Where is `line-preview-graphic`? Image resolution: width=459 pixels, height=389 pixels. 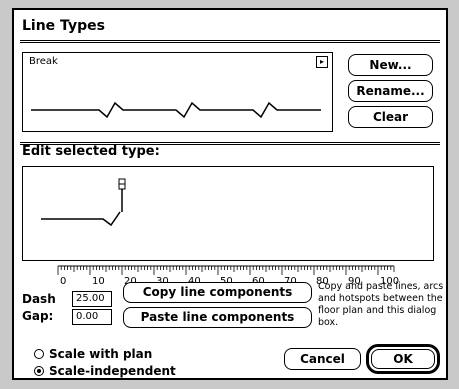
line-preview-graphic is located at coordinates (176, 110).